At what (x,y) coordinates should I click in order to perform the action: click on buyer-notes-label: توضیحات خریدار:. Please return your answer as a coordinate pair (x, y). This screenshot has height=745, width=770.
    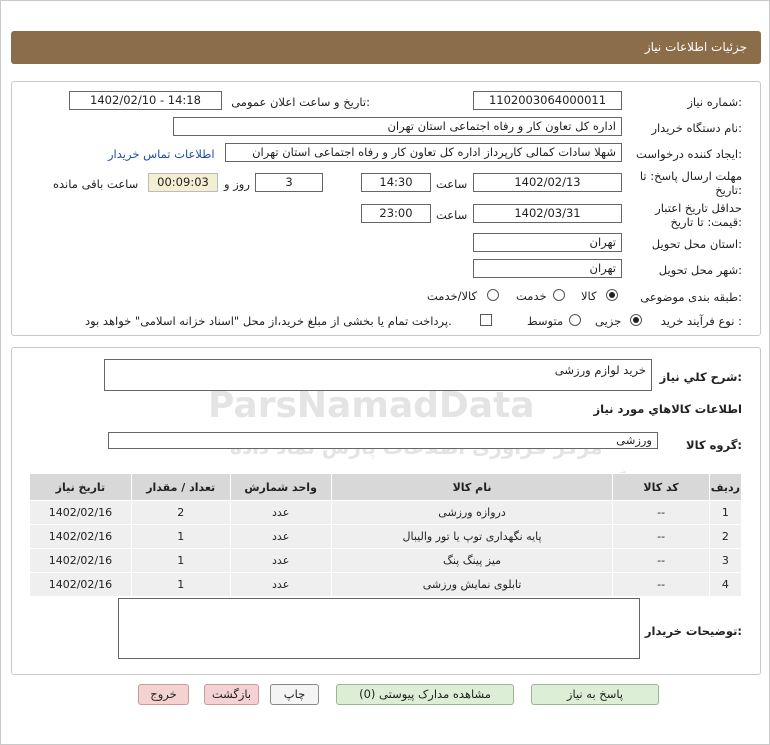
    Looking at the image, I should click on (693, 631).